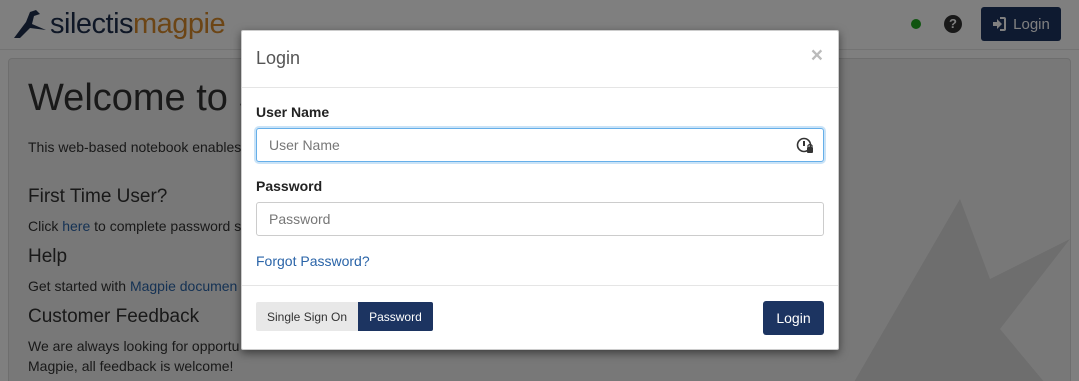 This screenshot has height=381, width=1079. Describe the element at coordinates (278, 58) in the screenshot. I see `modal-title: Login` at that location.